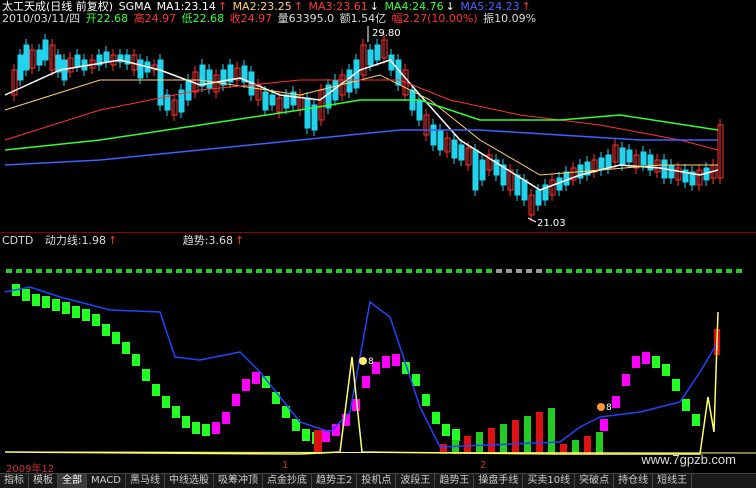  Describe the element at coordinates (549, 481) in the screenshot. I see `tab-13: 买卖10线` at that location.